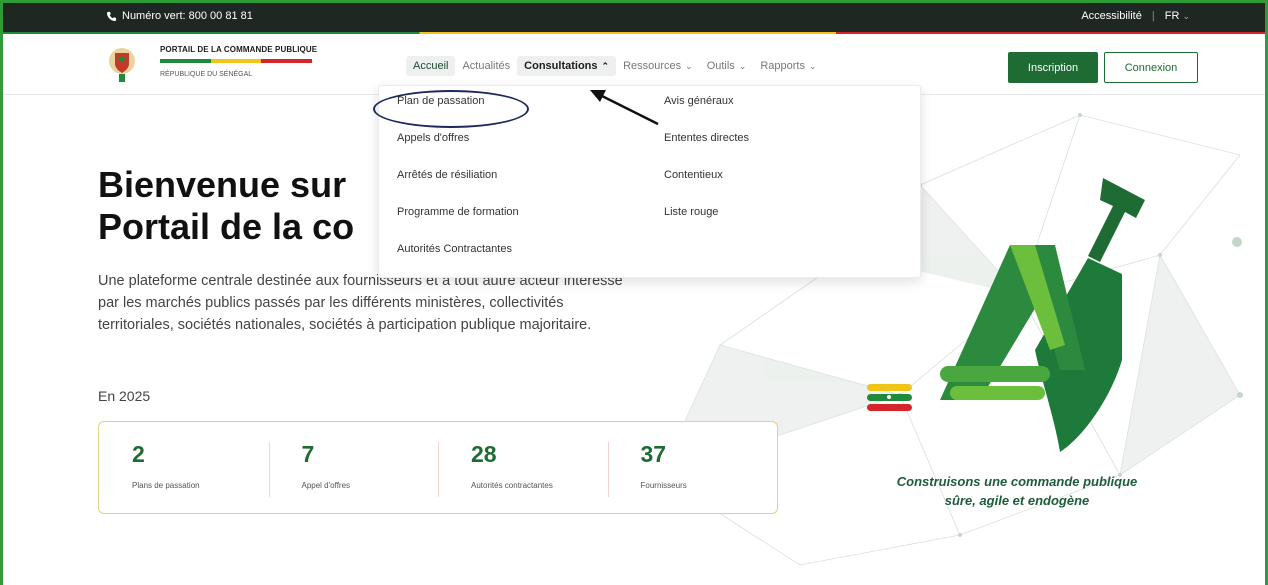 This screenshot has width=1268, height=585. Describe the element at coordinates (1017, 500) in the screenshot. I see `tagline-line2: sûre, agile et endogène` at that location.